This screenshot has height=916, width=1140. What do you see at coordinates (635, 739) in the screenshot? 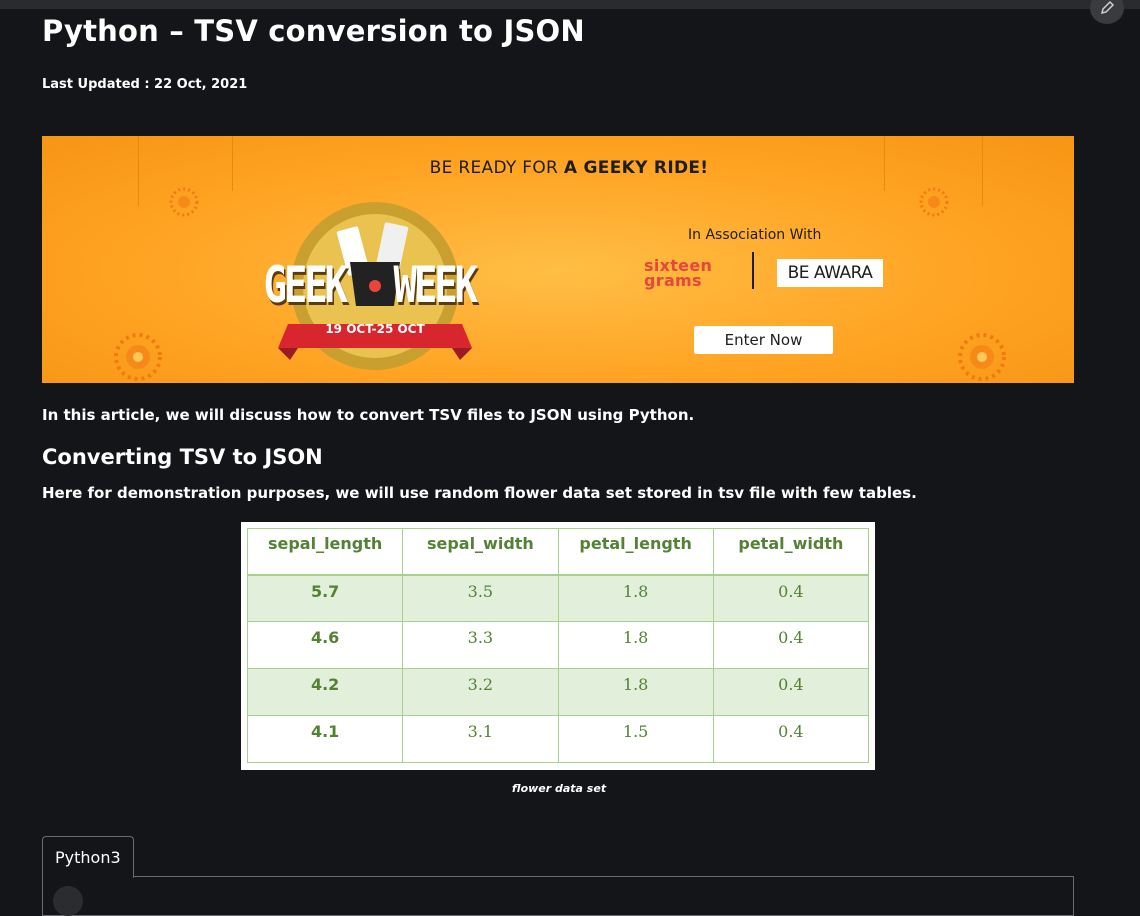
I see `table-cell: 1.5` at bounding box center [635, 739].